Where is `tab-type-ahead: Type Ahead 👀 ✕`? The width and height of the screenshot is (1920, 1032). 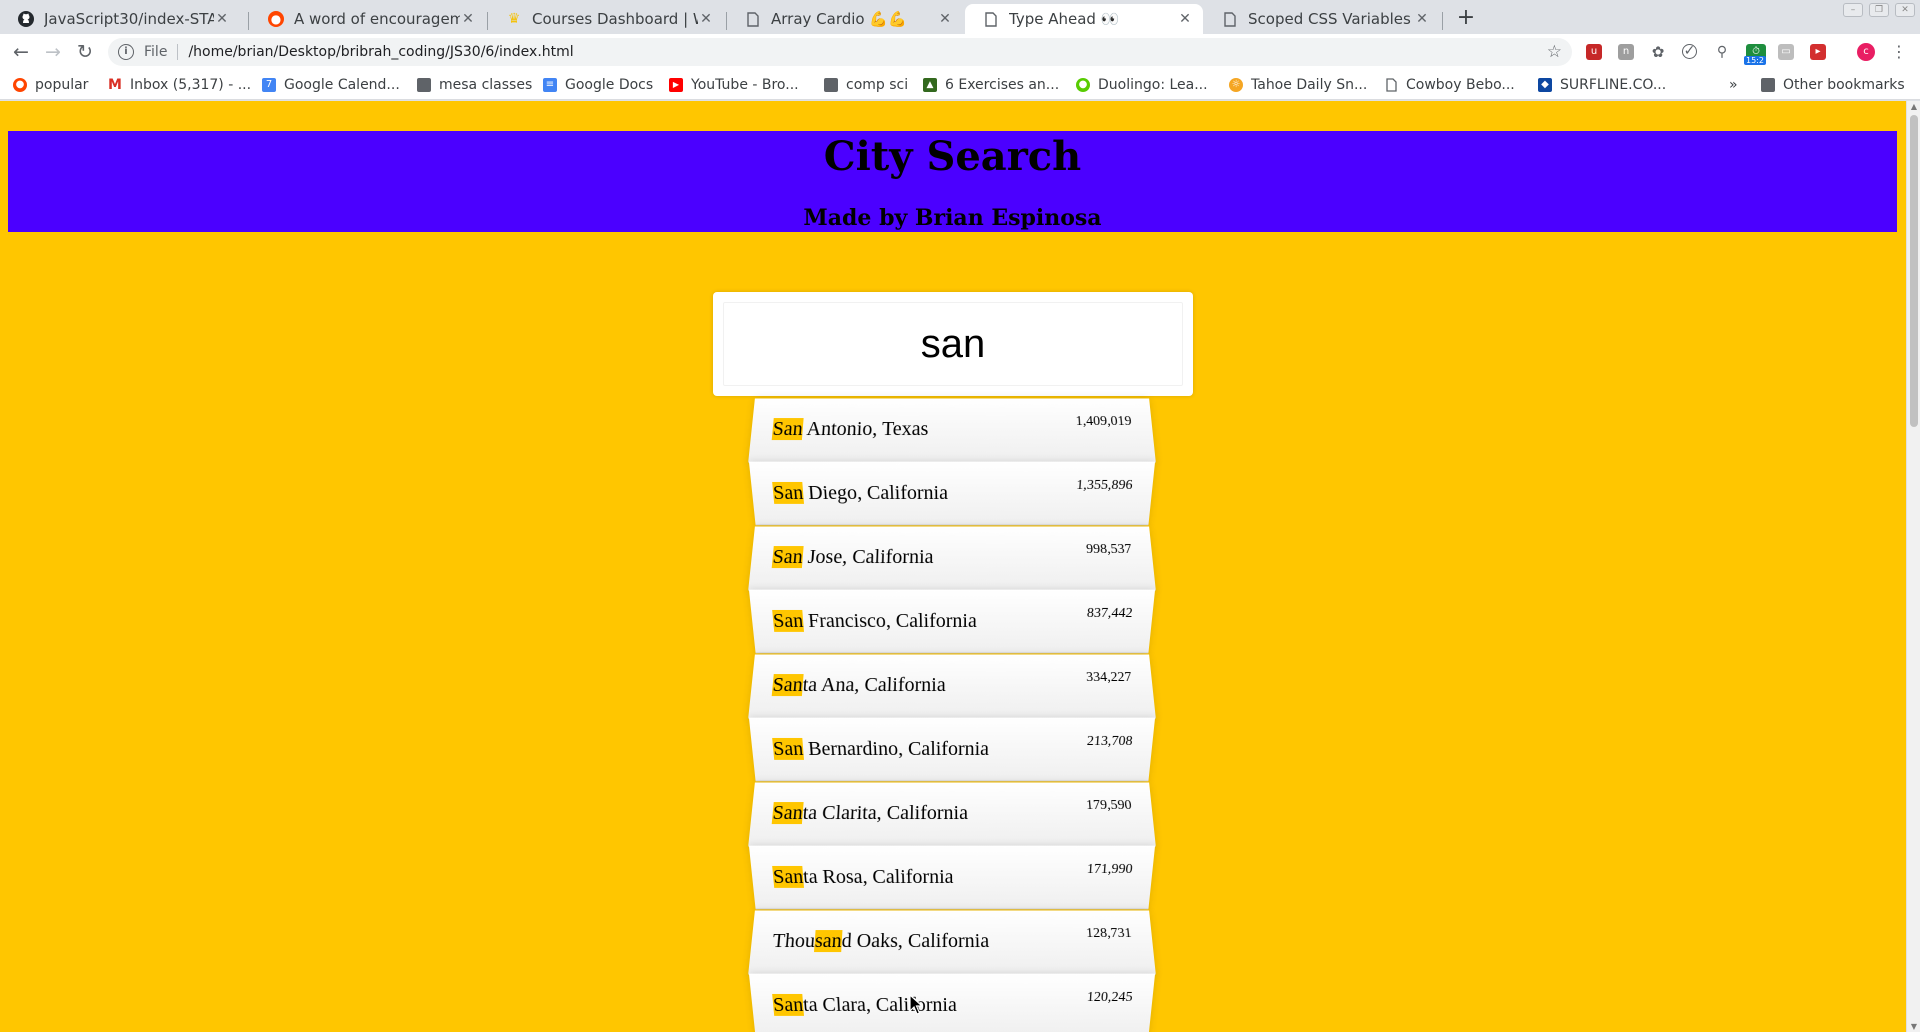
tab-type-ahead: Type Ahead 👀 ✕ is located at coordinates (1084, 19).